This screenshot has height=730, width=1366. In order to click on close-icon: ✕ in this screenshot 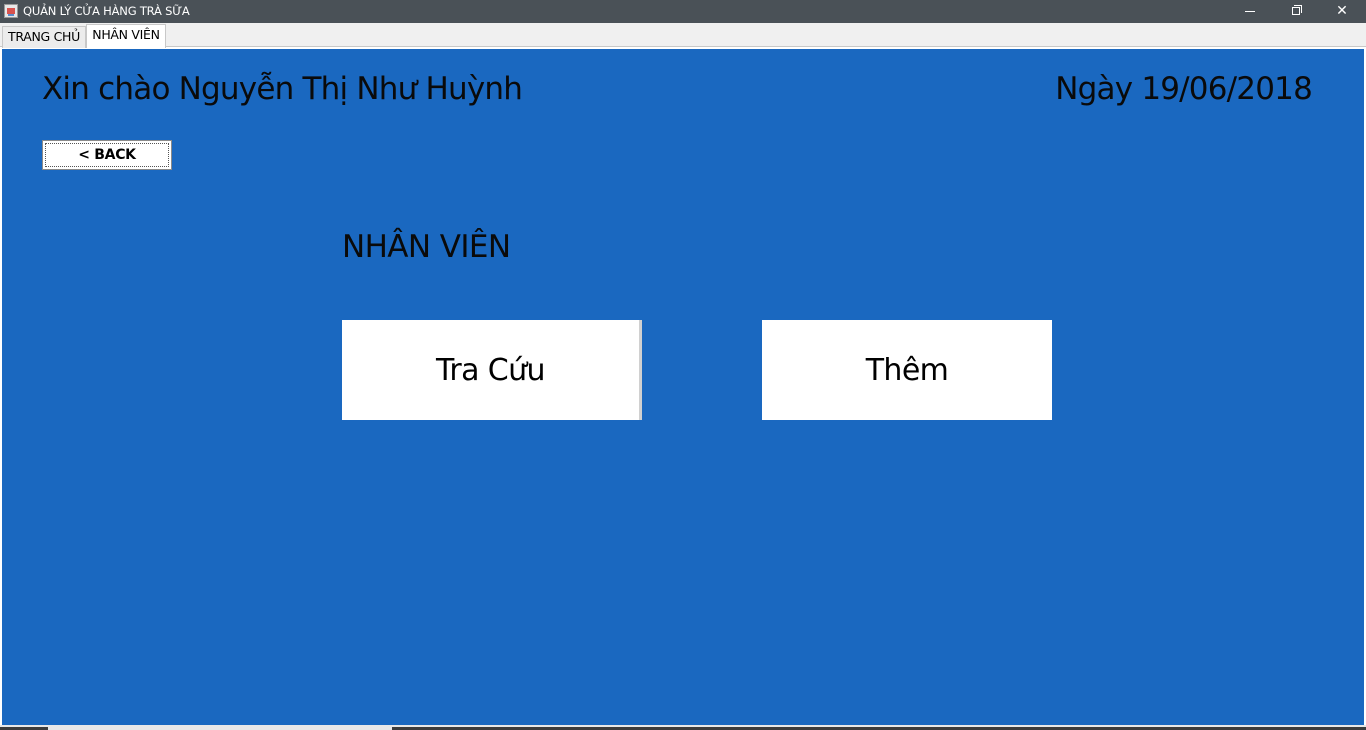, I will do `click(1342, 11)`.